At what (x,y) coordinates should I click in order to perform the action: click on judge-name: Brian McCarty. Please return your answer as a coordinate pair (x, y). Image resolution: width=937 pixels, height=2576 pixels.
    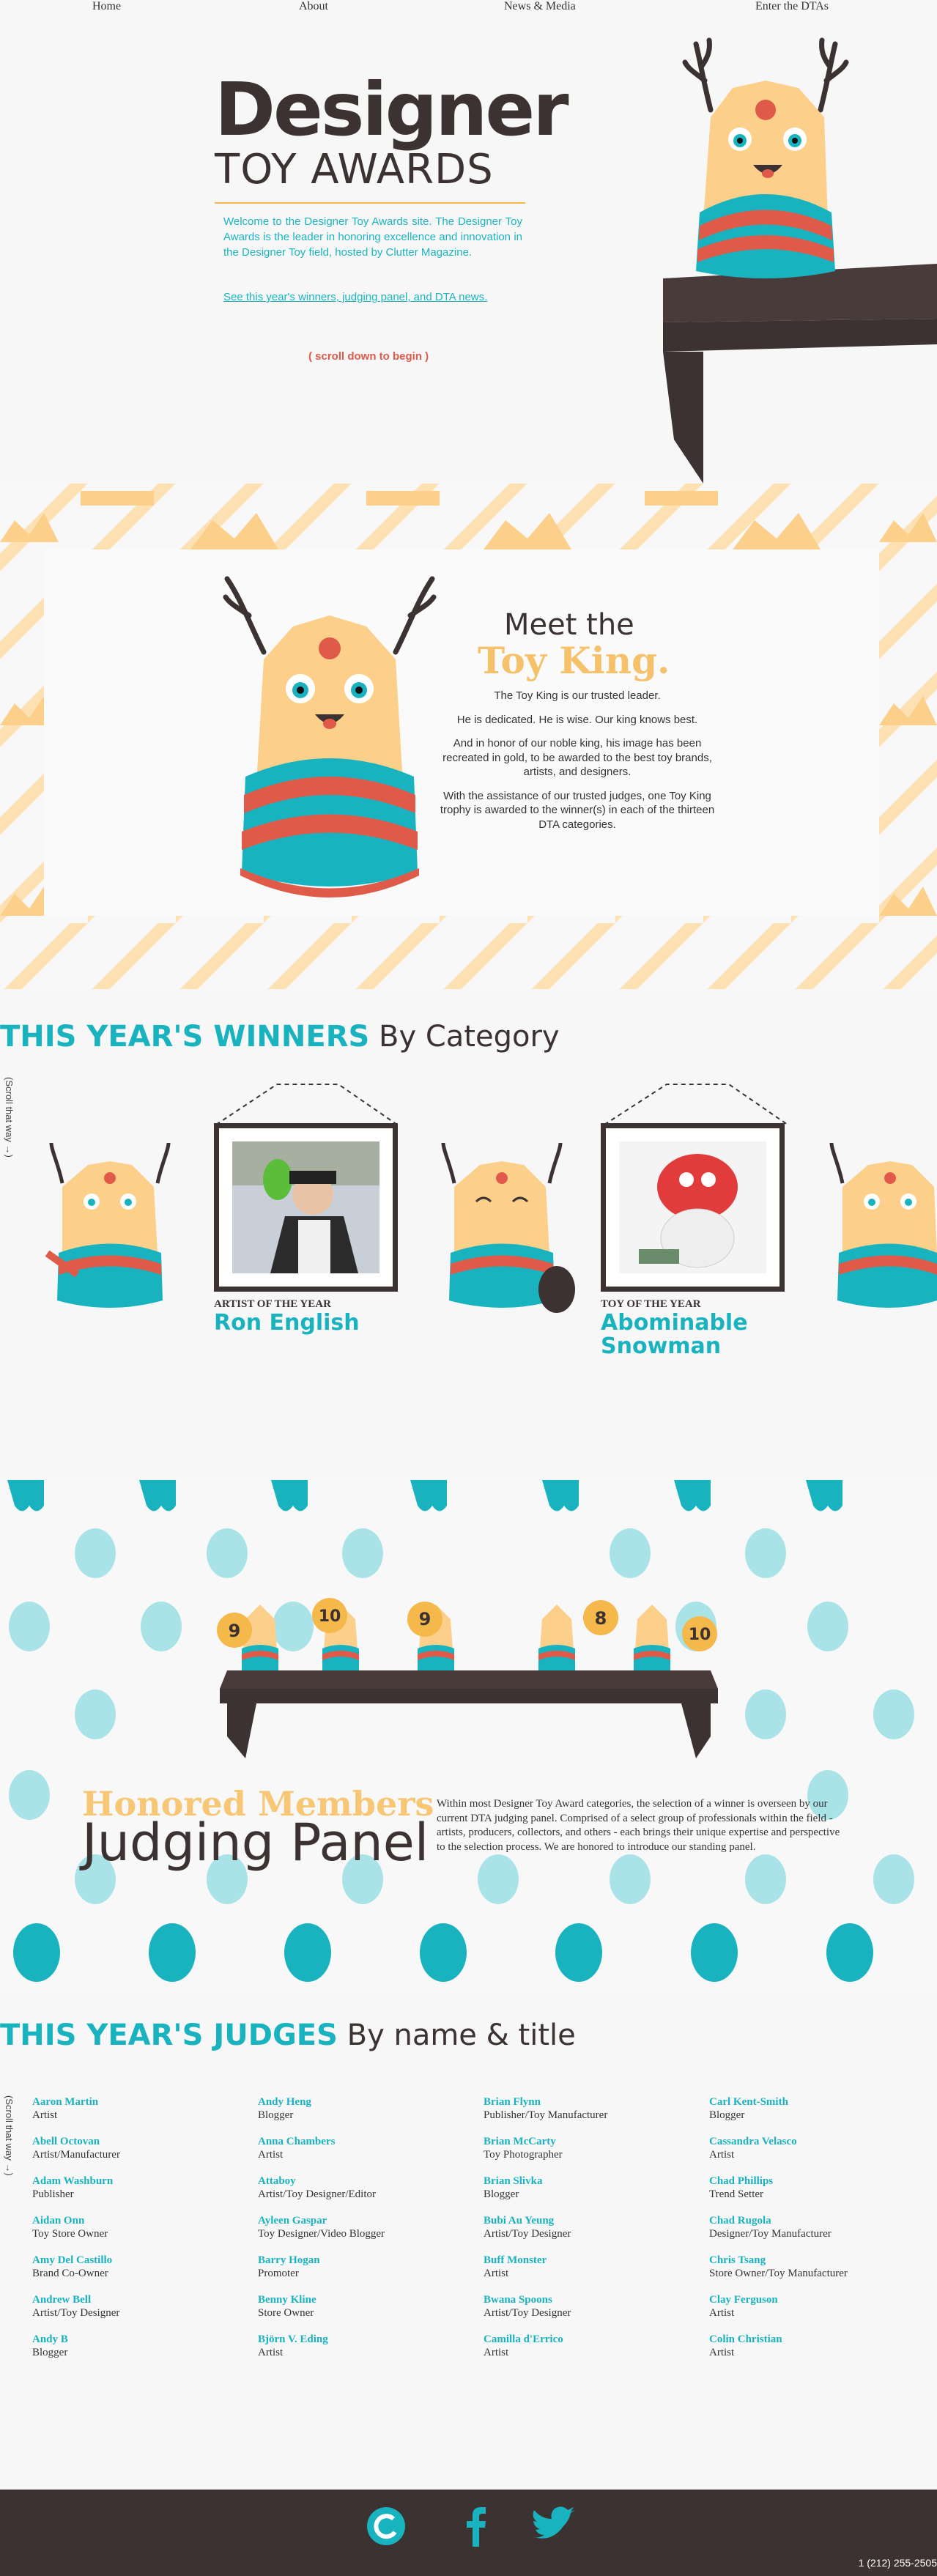
    Looking at the image, I should click on (593, 2141).